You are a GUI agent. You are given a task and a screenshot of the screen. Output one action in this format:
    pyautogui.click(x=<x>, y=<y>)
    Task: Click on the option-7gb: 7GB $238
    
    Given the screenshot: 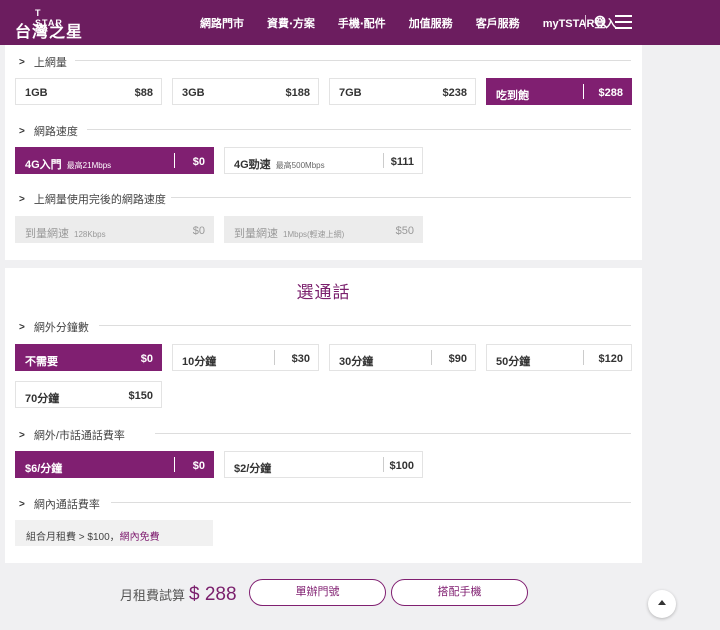 What is the action you would take?
    pyautogui.click(x=402, y=91)
    